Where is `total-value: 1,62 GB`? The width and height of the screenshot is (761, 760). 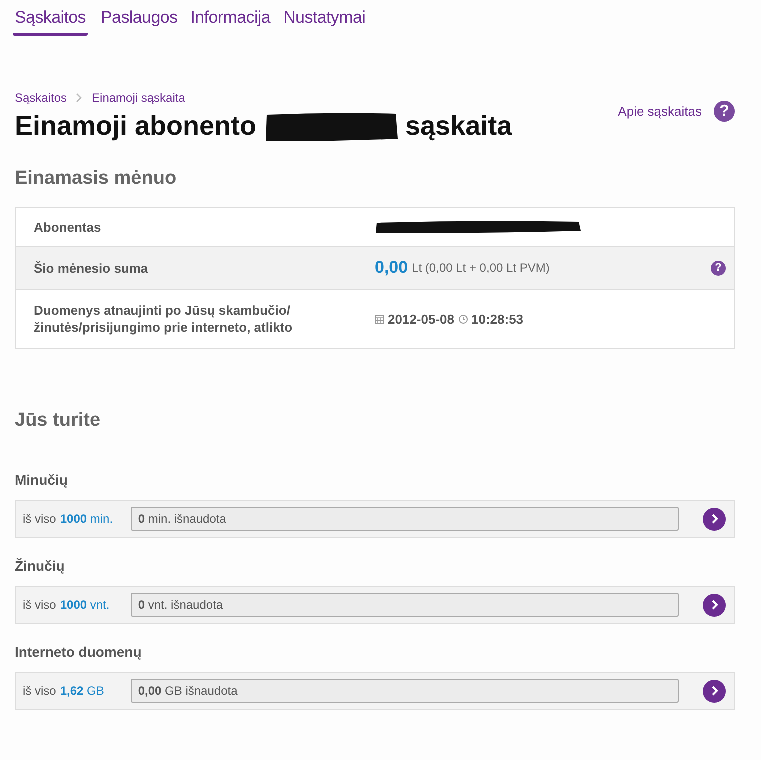 total-value: 1,62 GB is located at coordinates (83, 691).